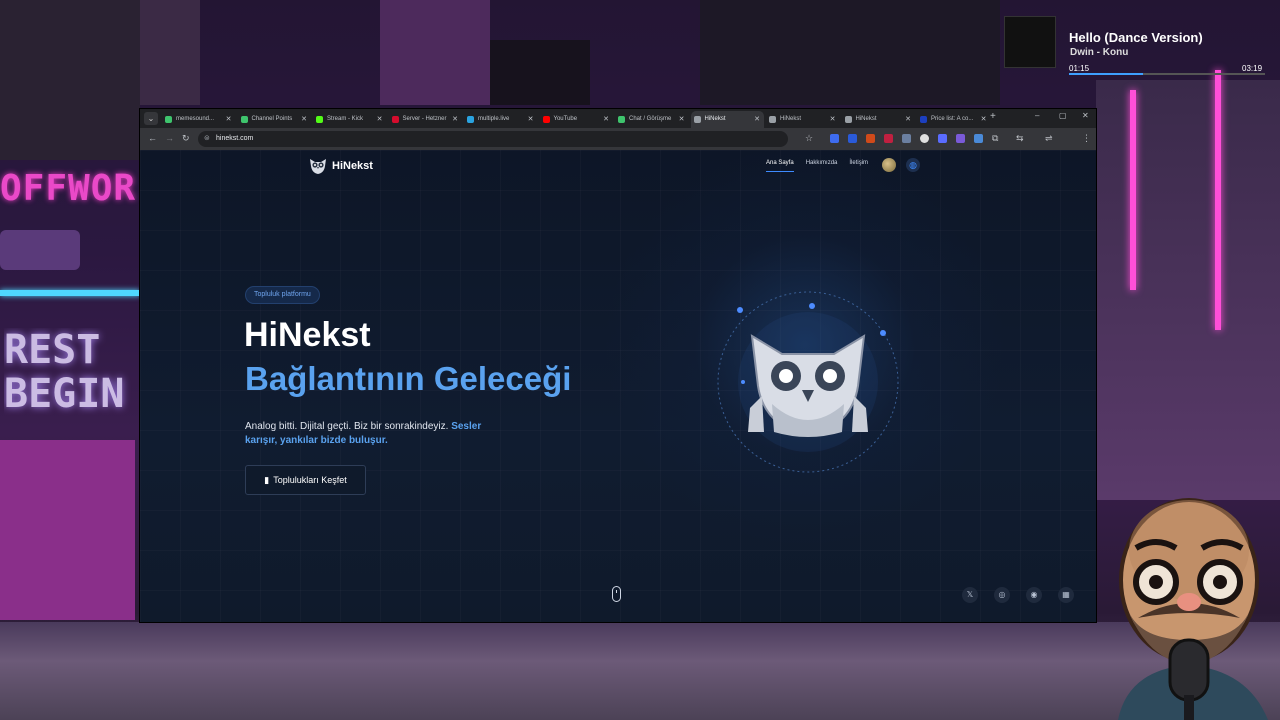 The width and height of the screenshot is (1280, 720). Describe the element at coordinates (913, 165) in the screenshot. I see `globe-icon: ◍` at that location.